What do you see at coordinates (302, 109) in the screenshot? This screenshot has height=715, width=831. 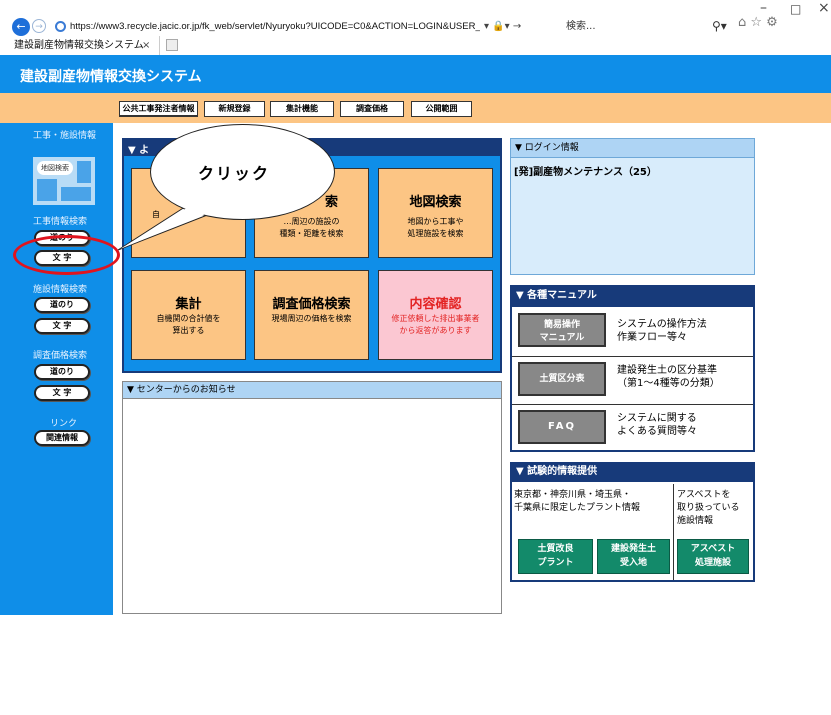 I see `tab-aggregate: 集計機能` at bounding box center [302, 109].